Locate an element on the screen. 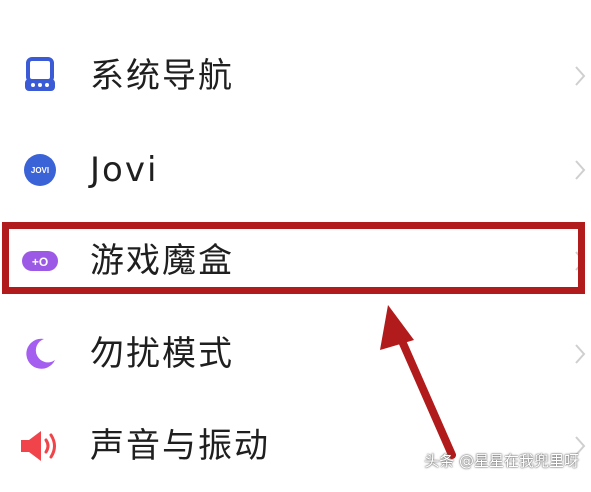 This screenshot has width=591, height=492. settings-item-label: 勿扰模式 is located at coordinates (162, 354).